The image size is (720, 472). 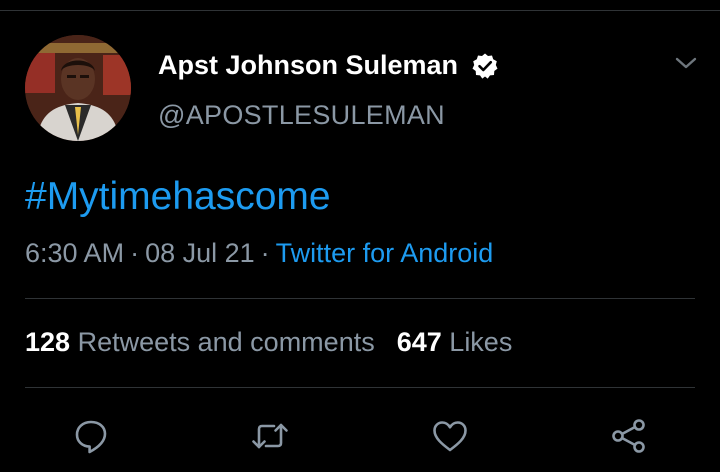 What do you see at coordinates (226, 342) in the screenshot?
I see `retweets-label: Retweets and comments` at bounding box center [226, 342].